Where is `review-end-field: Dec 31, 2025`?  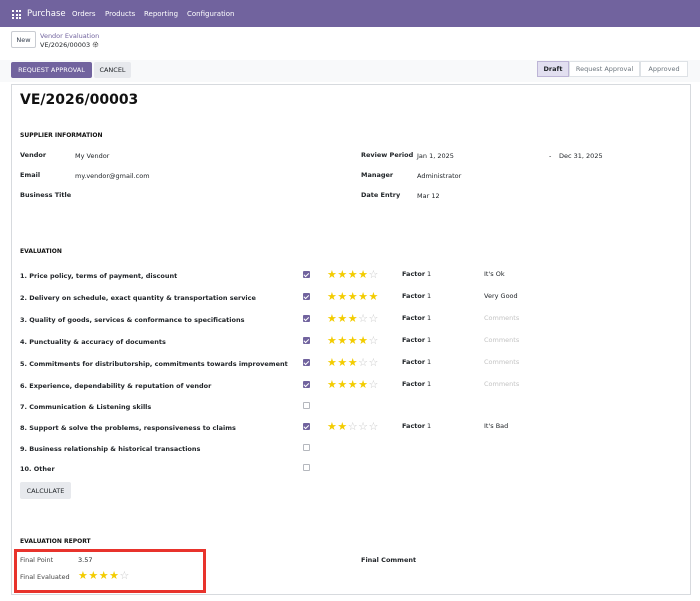 review-end-field: Dec 31, 2025 is located at coordinates (581, 156).